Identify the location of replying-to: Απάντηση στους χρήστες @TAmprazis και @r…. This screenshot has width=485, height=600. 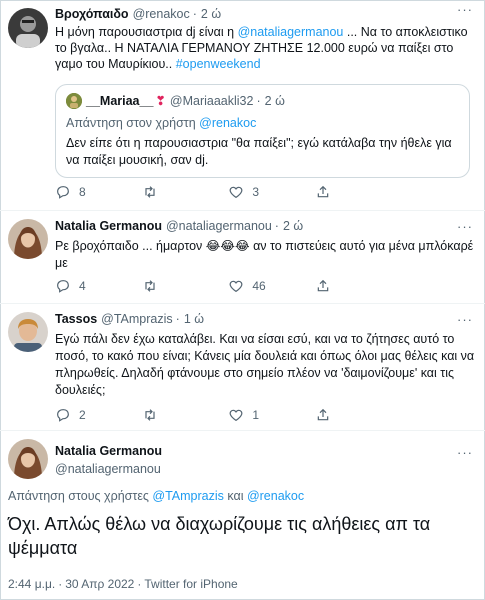
(156, 496).